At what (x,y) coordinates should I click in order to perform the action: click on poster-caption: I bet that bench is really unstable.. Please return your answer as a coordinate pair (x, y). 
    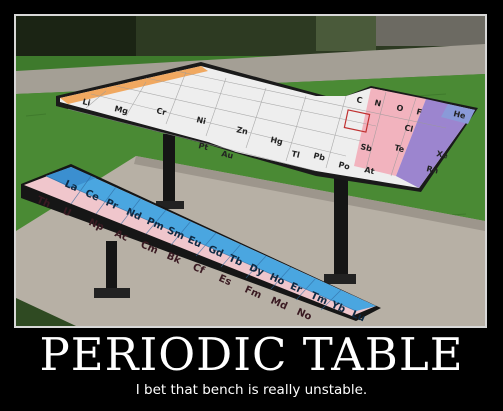
    Looking at the image, I should click on (251, 390).